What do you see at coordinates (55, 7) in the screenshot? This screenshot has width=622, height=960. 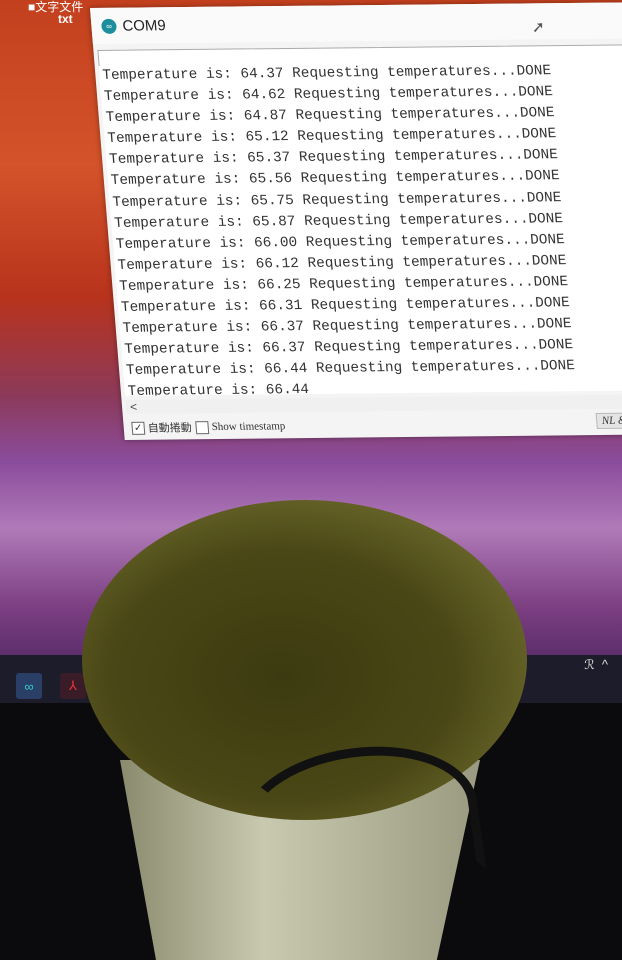 I see `desktop-file-label: ■文字文件` at bounding box center [55, 7].